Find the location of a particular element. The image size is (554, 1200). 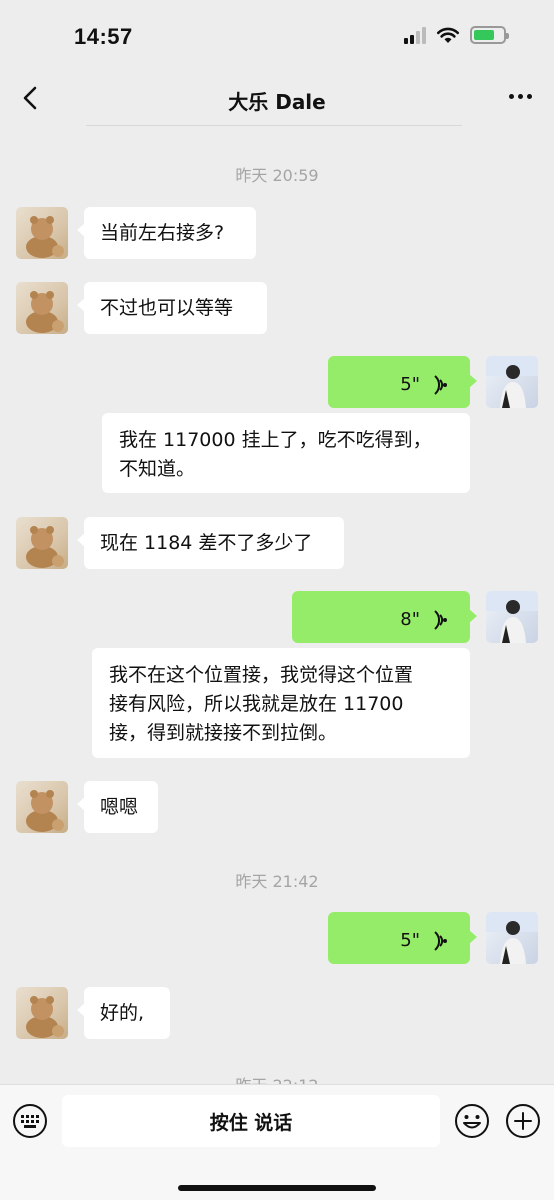

keyboard-toggle-icon is located at coordinates (30, 1121).